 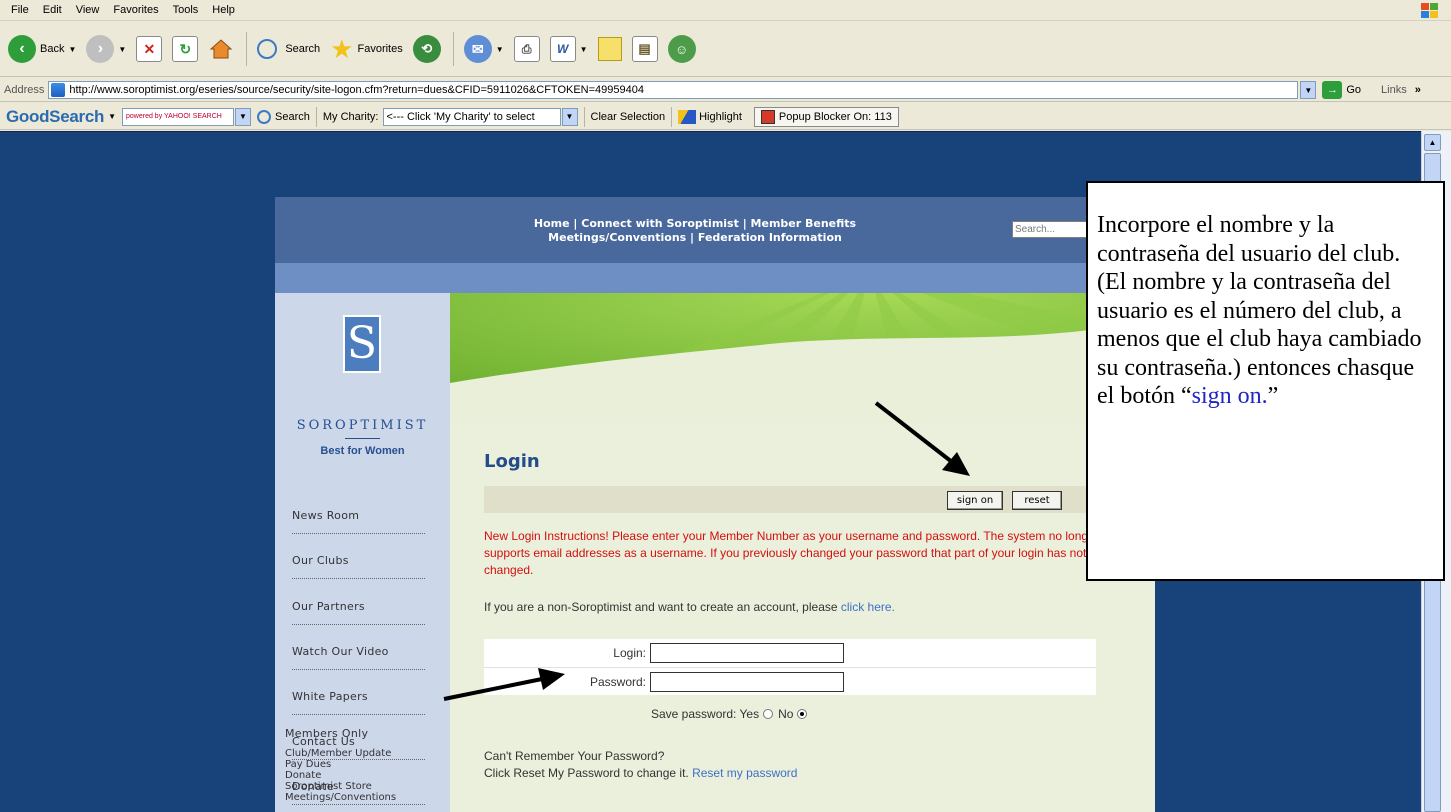 I want to click on go-button: → Go, so click(x=1341, y=90).